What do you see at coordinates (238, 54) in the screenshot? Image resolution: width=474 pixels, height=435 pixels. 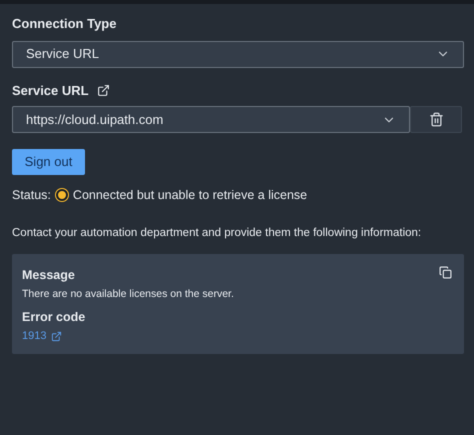 I see `connection-type-dropdown: Service URL` at bounding box center [238, 54].